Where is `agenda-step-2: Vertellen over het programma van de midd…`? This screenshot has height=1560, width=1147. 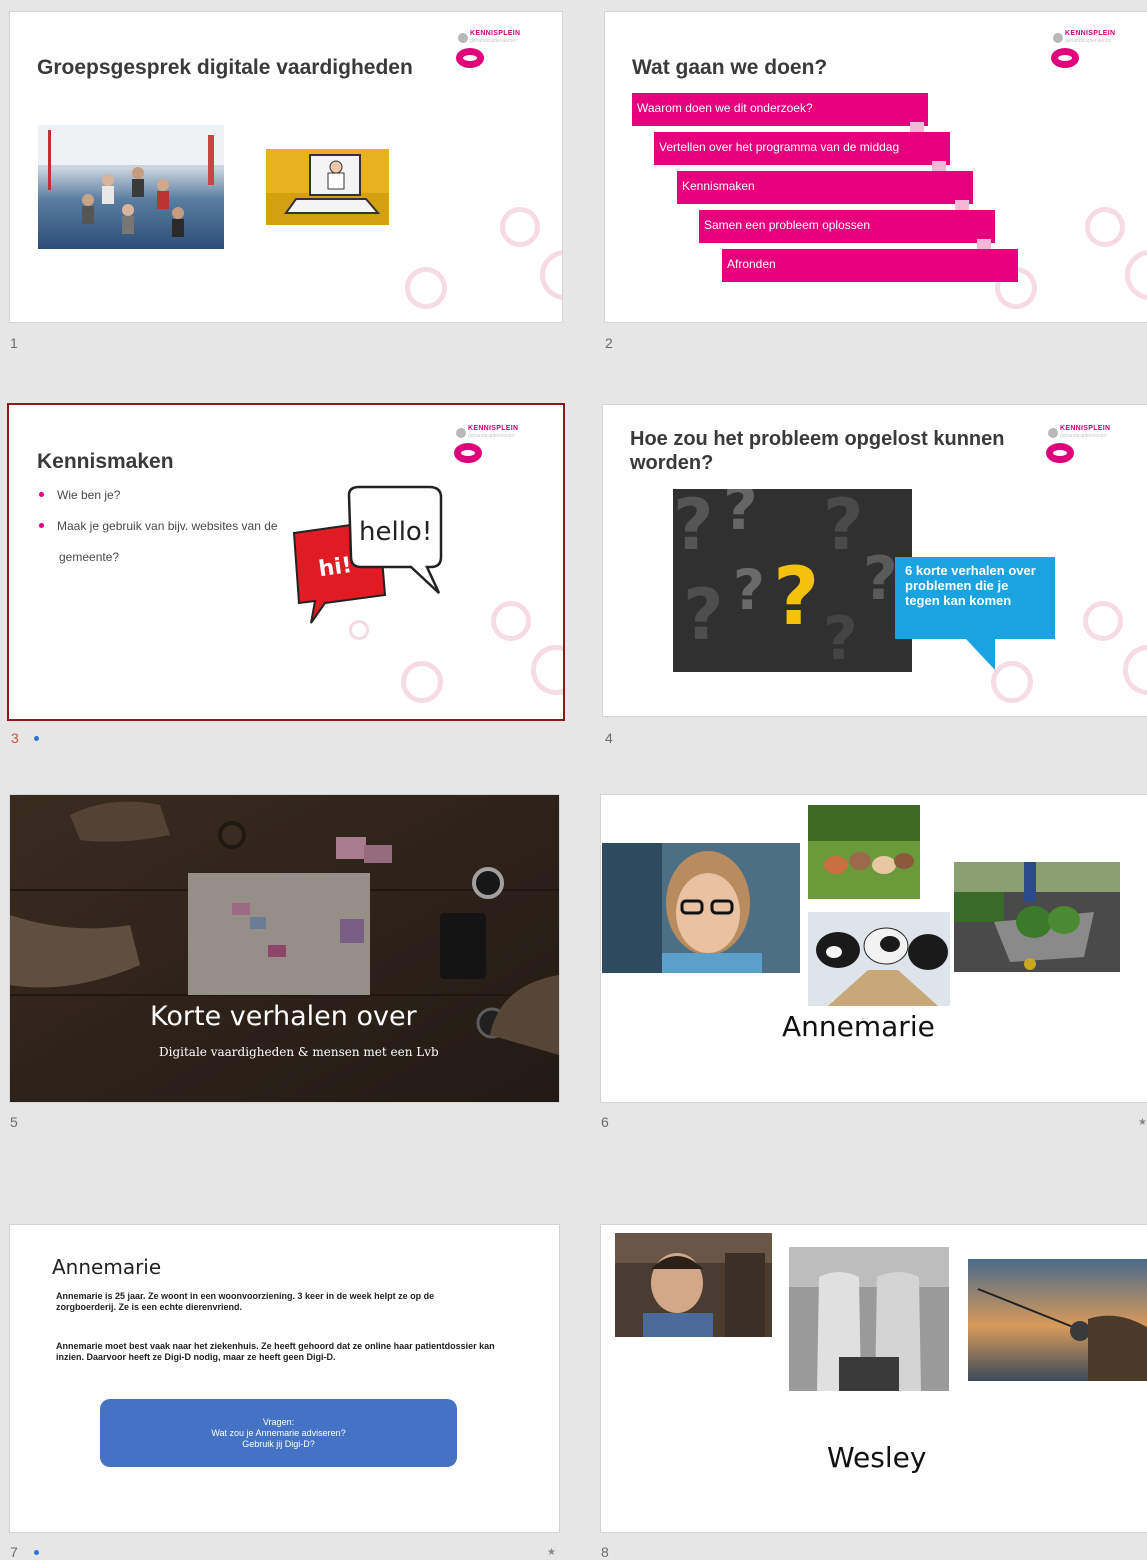
agenda-step-2: Vertellen over het programma van de midd… is located at coordinates (802, 157).